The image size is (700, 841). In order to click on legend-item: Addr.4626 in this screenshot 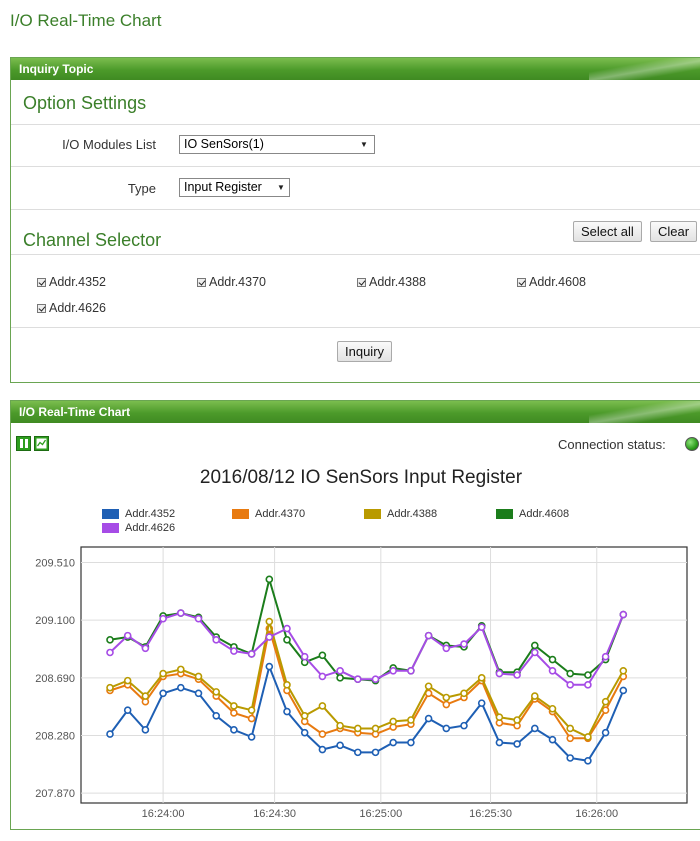, I will do `click(138, 528)`.